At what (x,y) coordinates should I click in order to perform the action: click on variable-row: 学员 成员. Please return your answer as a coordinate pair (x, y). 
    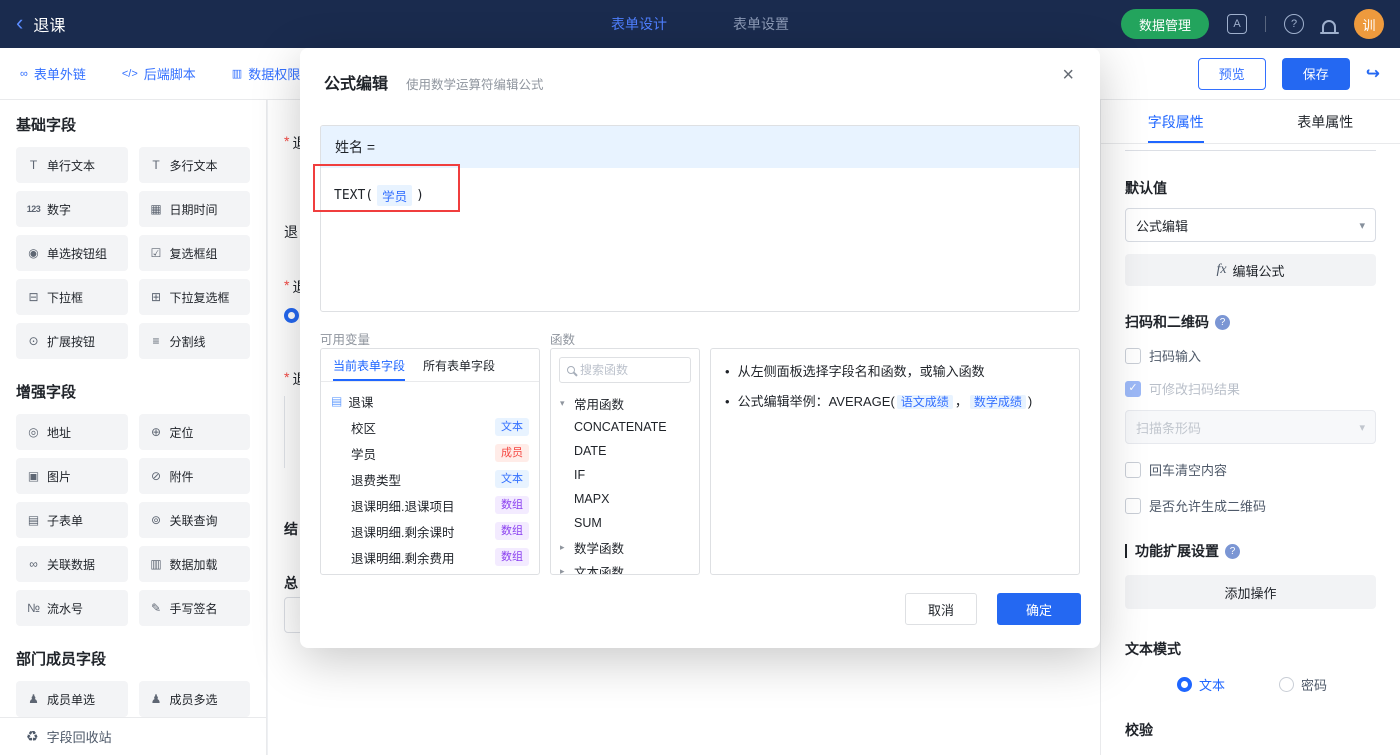
    Looking at the image, I should click on (430, 453).